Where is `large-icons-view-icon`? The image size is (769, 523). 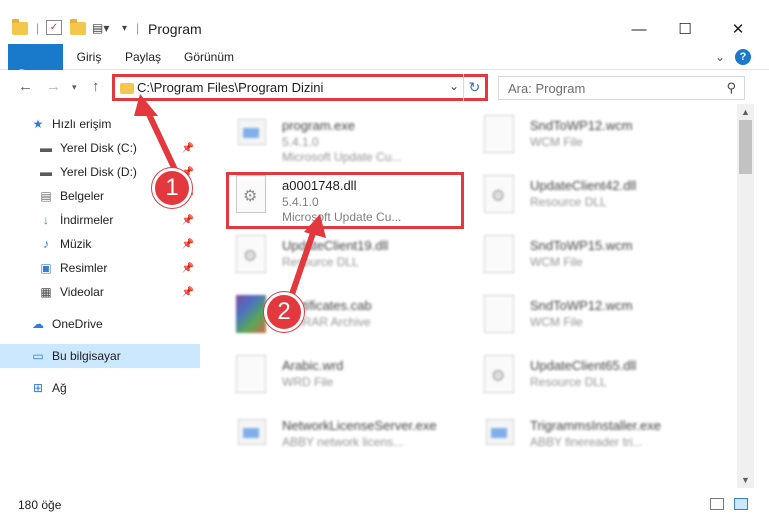
large-icons-view-icon is located at coordinates (741, 504).